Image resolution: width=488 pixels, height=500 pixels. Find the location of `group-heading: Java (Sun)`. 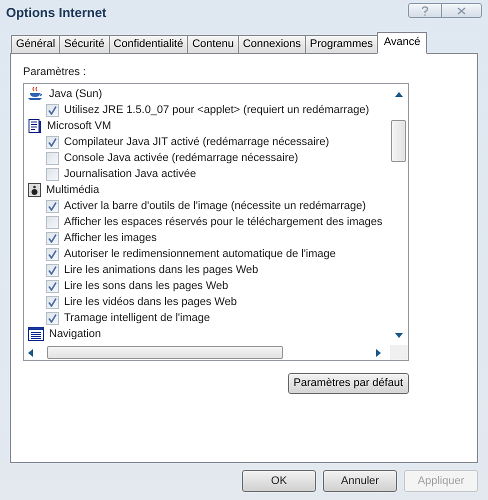

group-heading: Java (Sun) is located at coordinates (75, 94).